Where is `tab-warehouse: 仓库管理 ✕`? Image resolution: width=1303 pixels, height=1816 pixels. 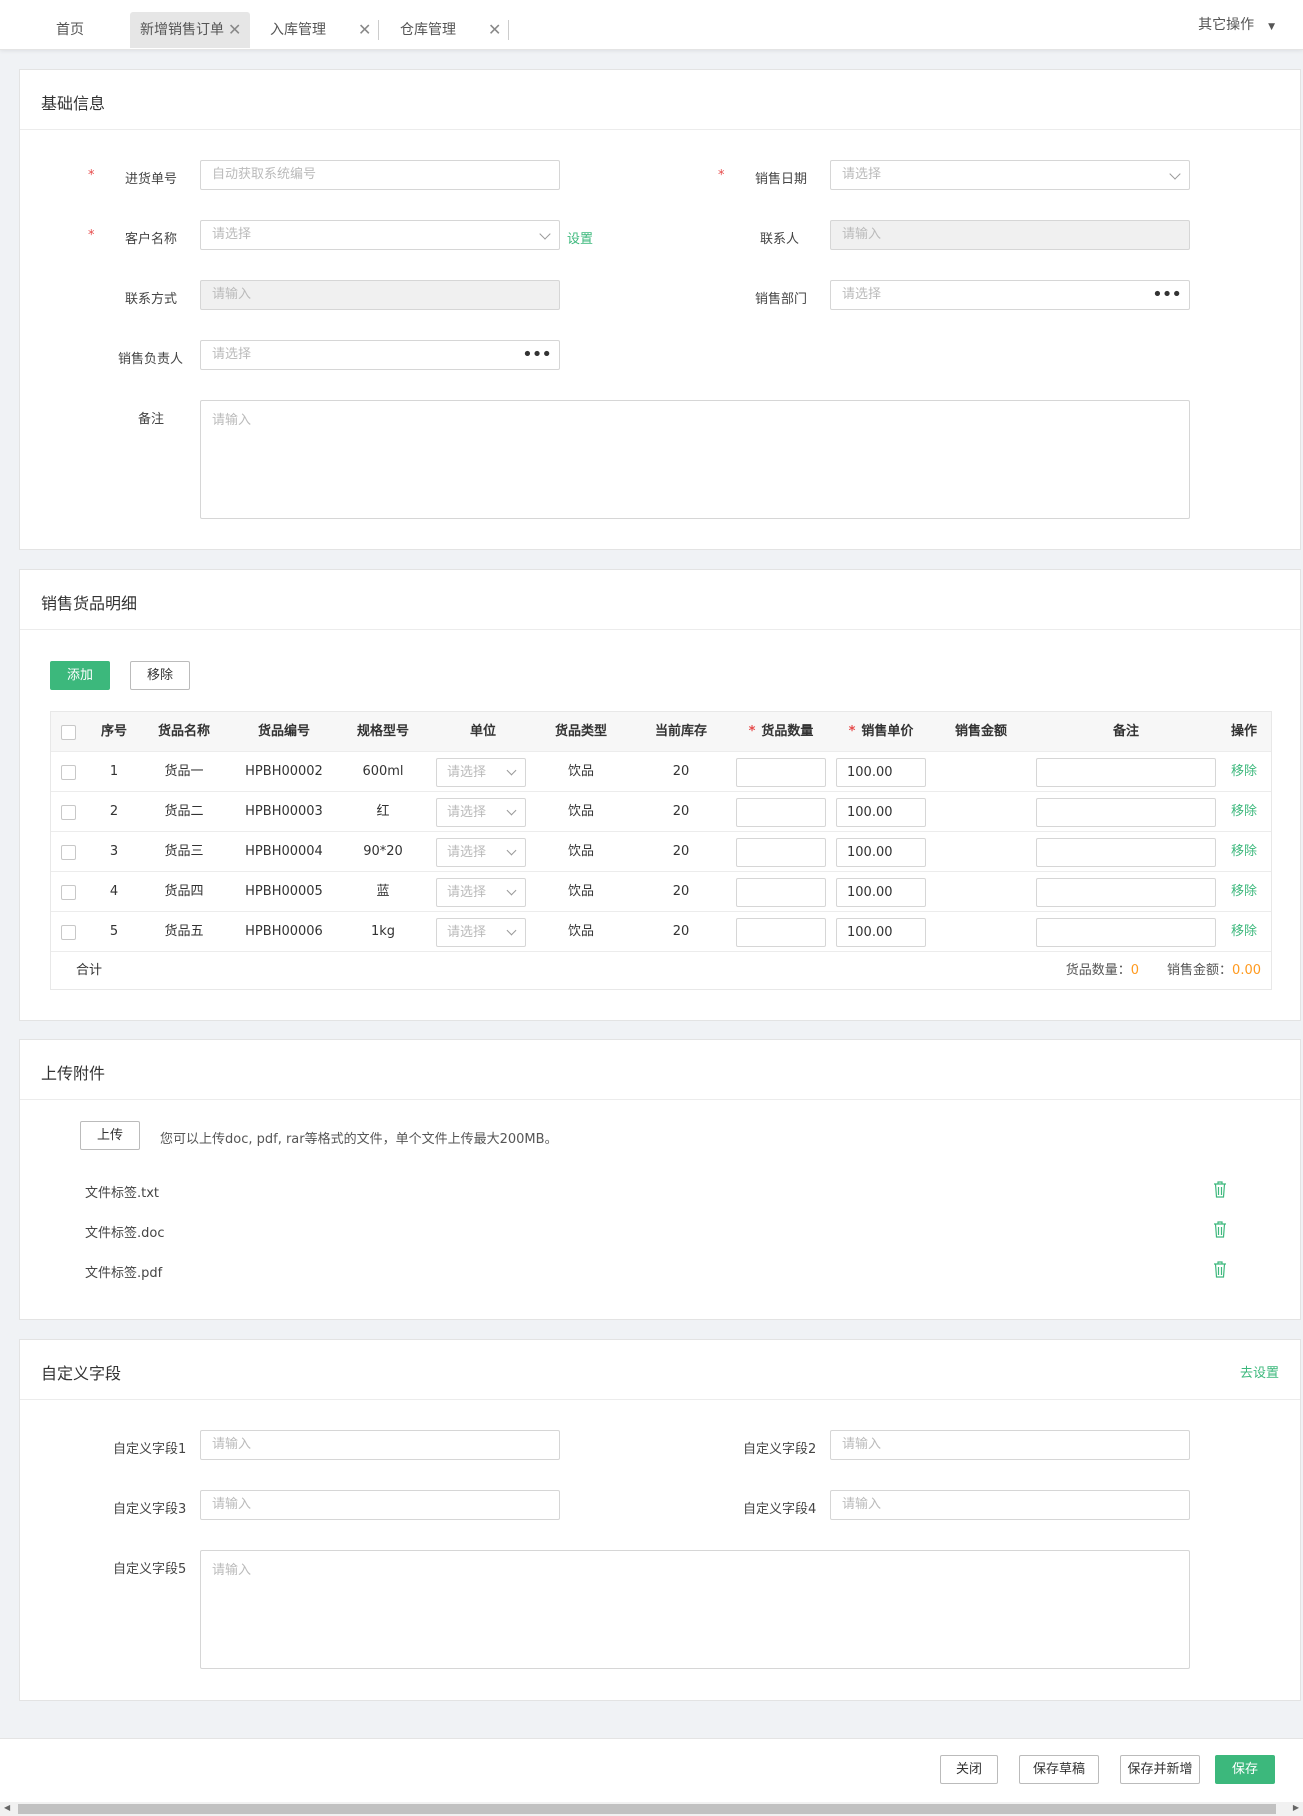 tab-warehouse: 仓库管理 ✕ is located at coordinates (450, 30).